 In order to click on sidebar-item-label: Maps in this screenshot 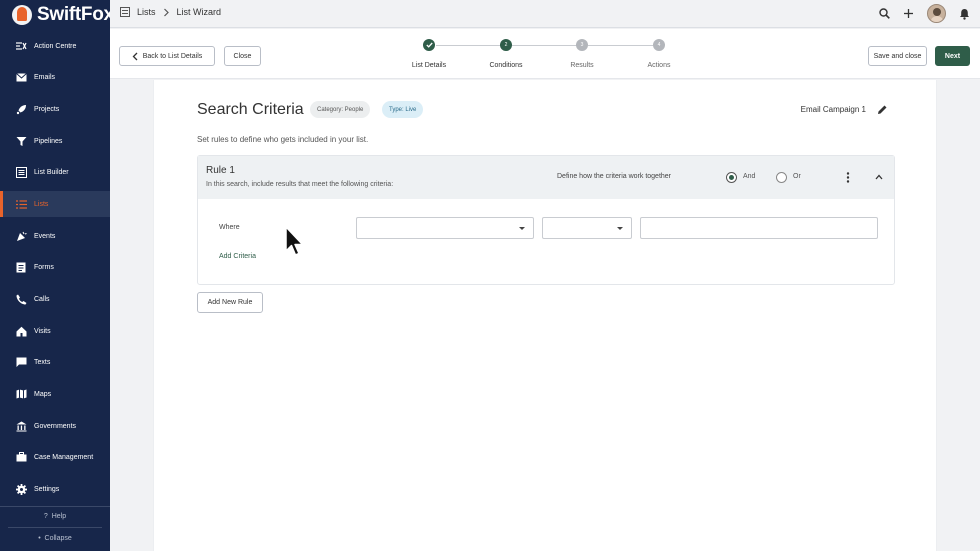, I will do `click(43, 394)`.